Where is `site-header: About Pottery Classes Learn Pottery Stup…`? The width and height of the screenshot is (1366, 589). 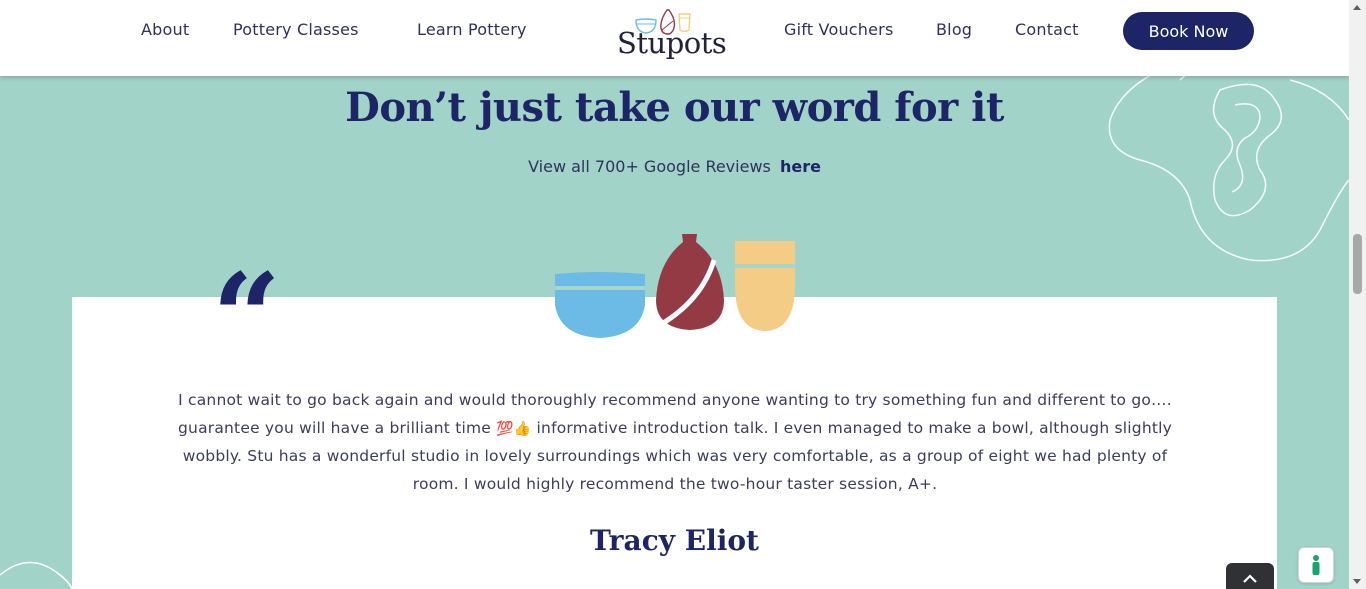 site-header: About Pottery Classes Learn Pottery Stup… is located at coordinates (674, 38).